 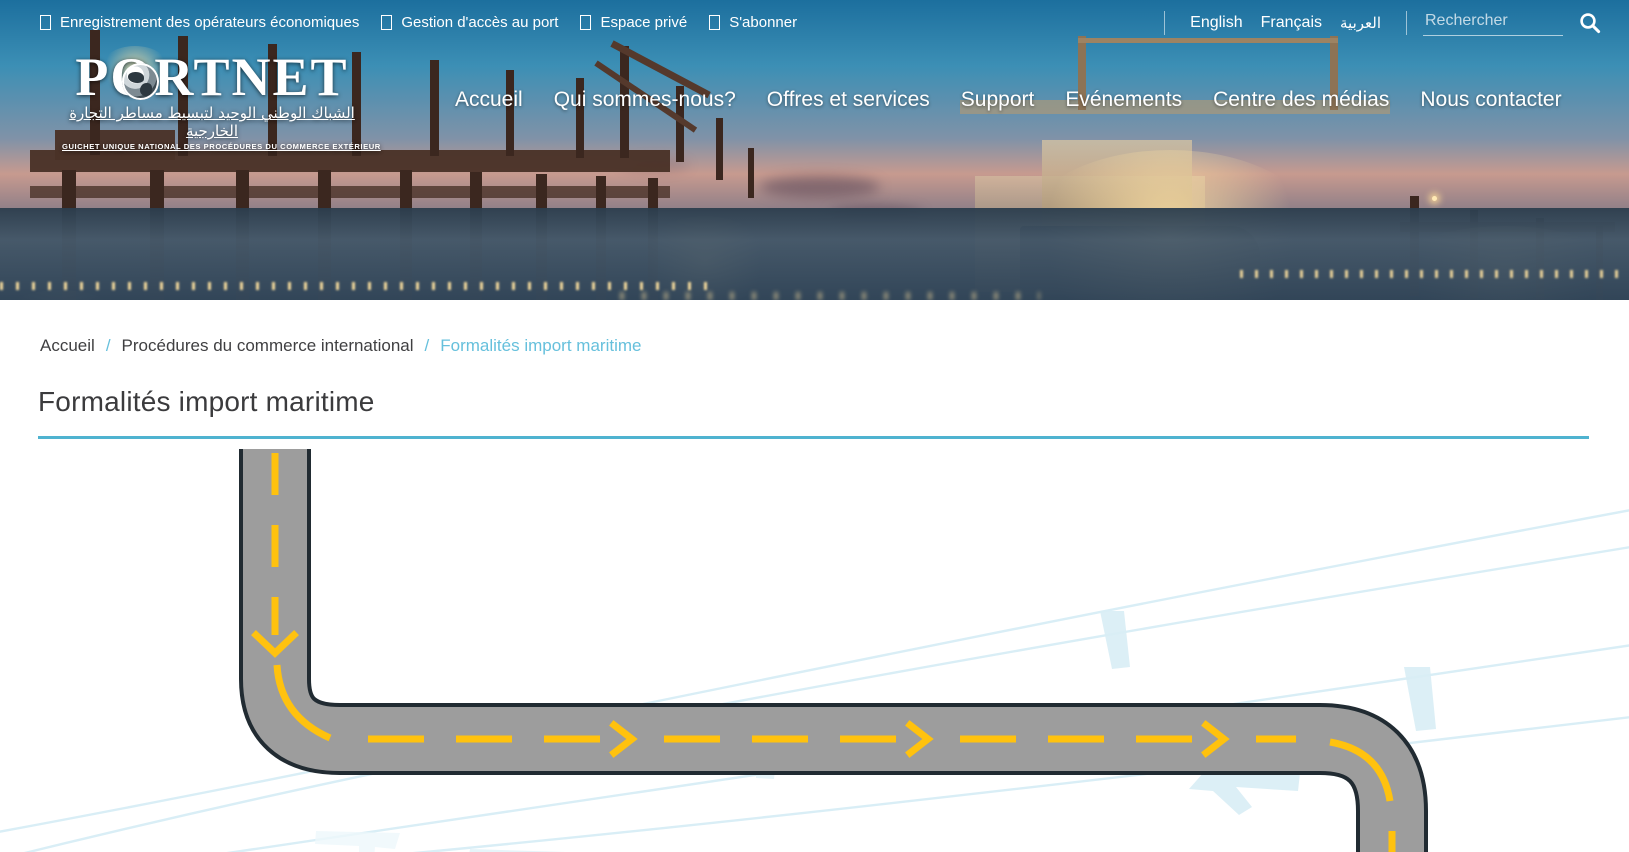 What do you see at coordinates (763, 22) in the screenshot?
I see `top-link-label: S'abonner` at bounding box center [763, 22].